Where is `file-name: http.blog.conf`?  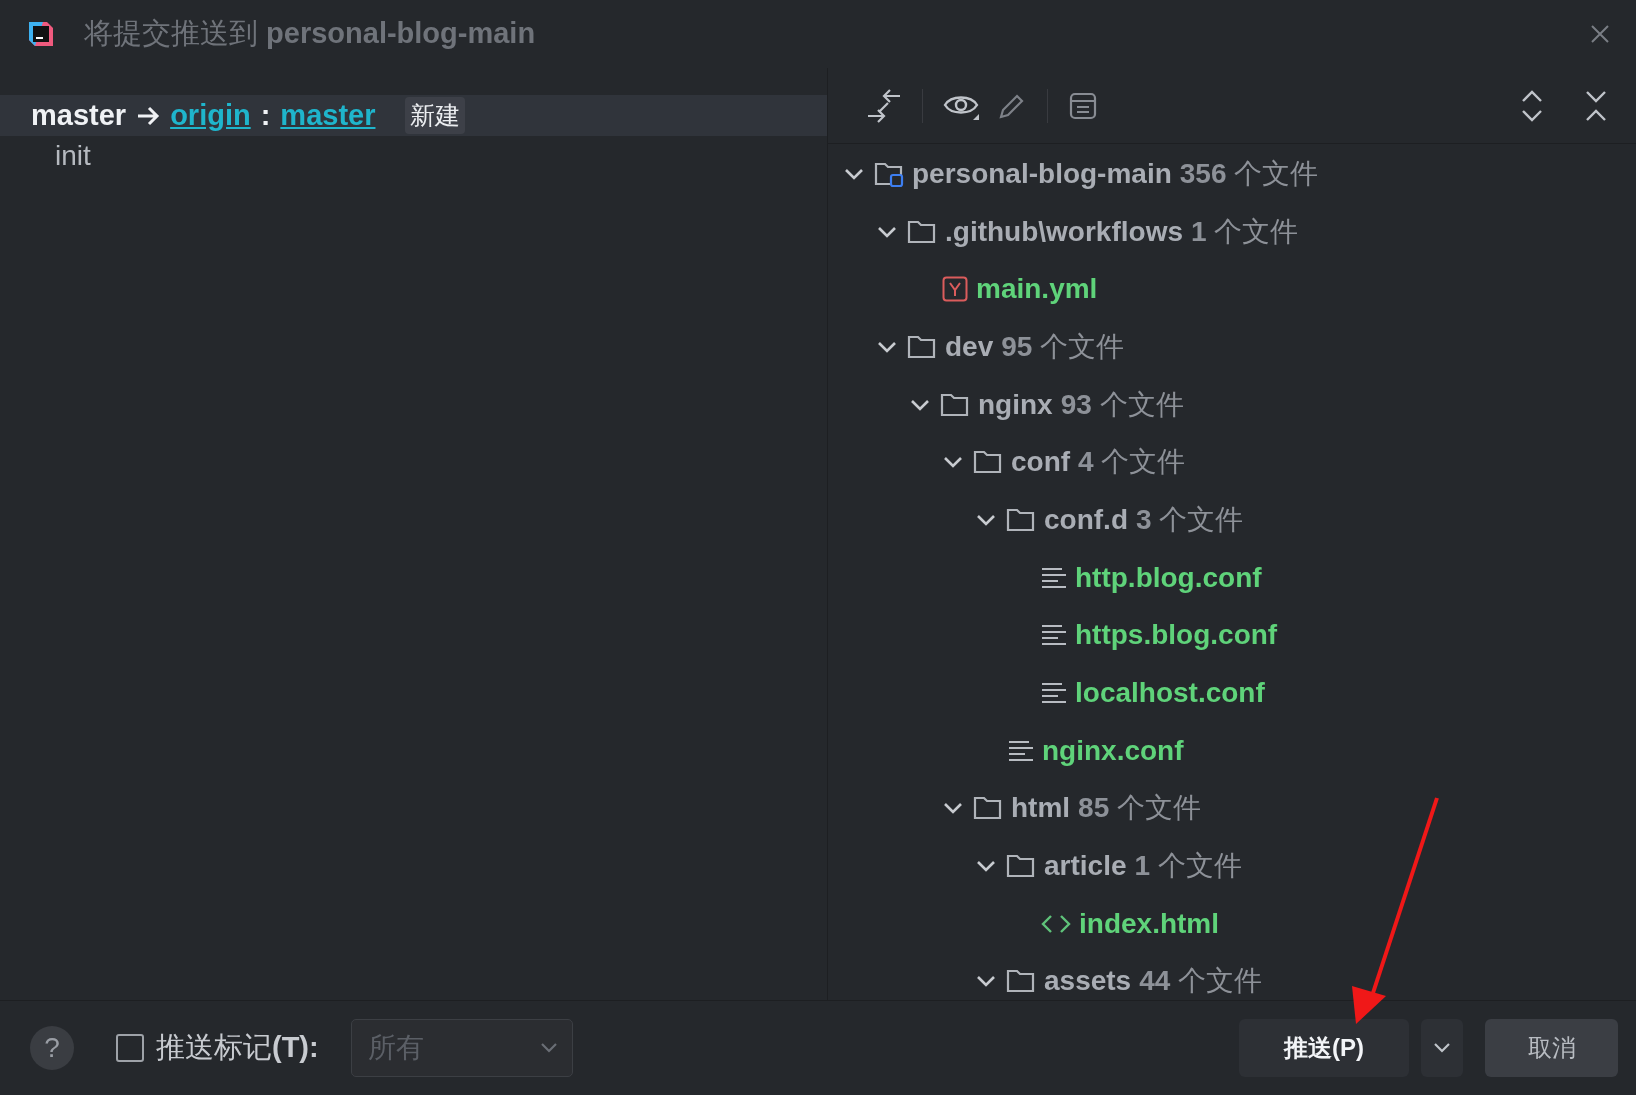
file-name: http.blog.conf is located at coordinates (1168, 577).